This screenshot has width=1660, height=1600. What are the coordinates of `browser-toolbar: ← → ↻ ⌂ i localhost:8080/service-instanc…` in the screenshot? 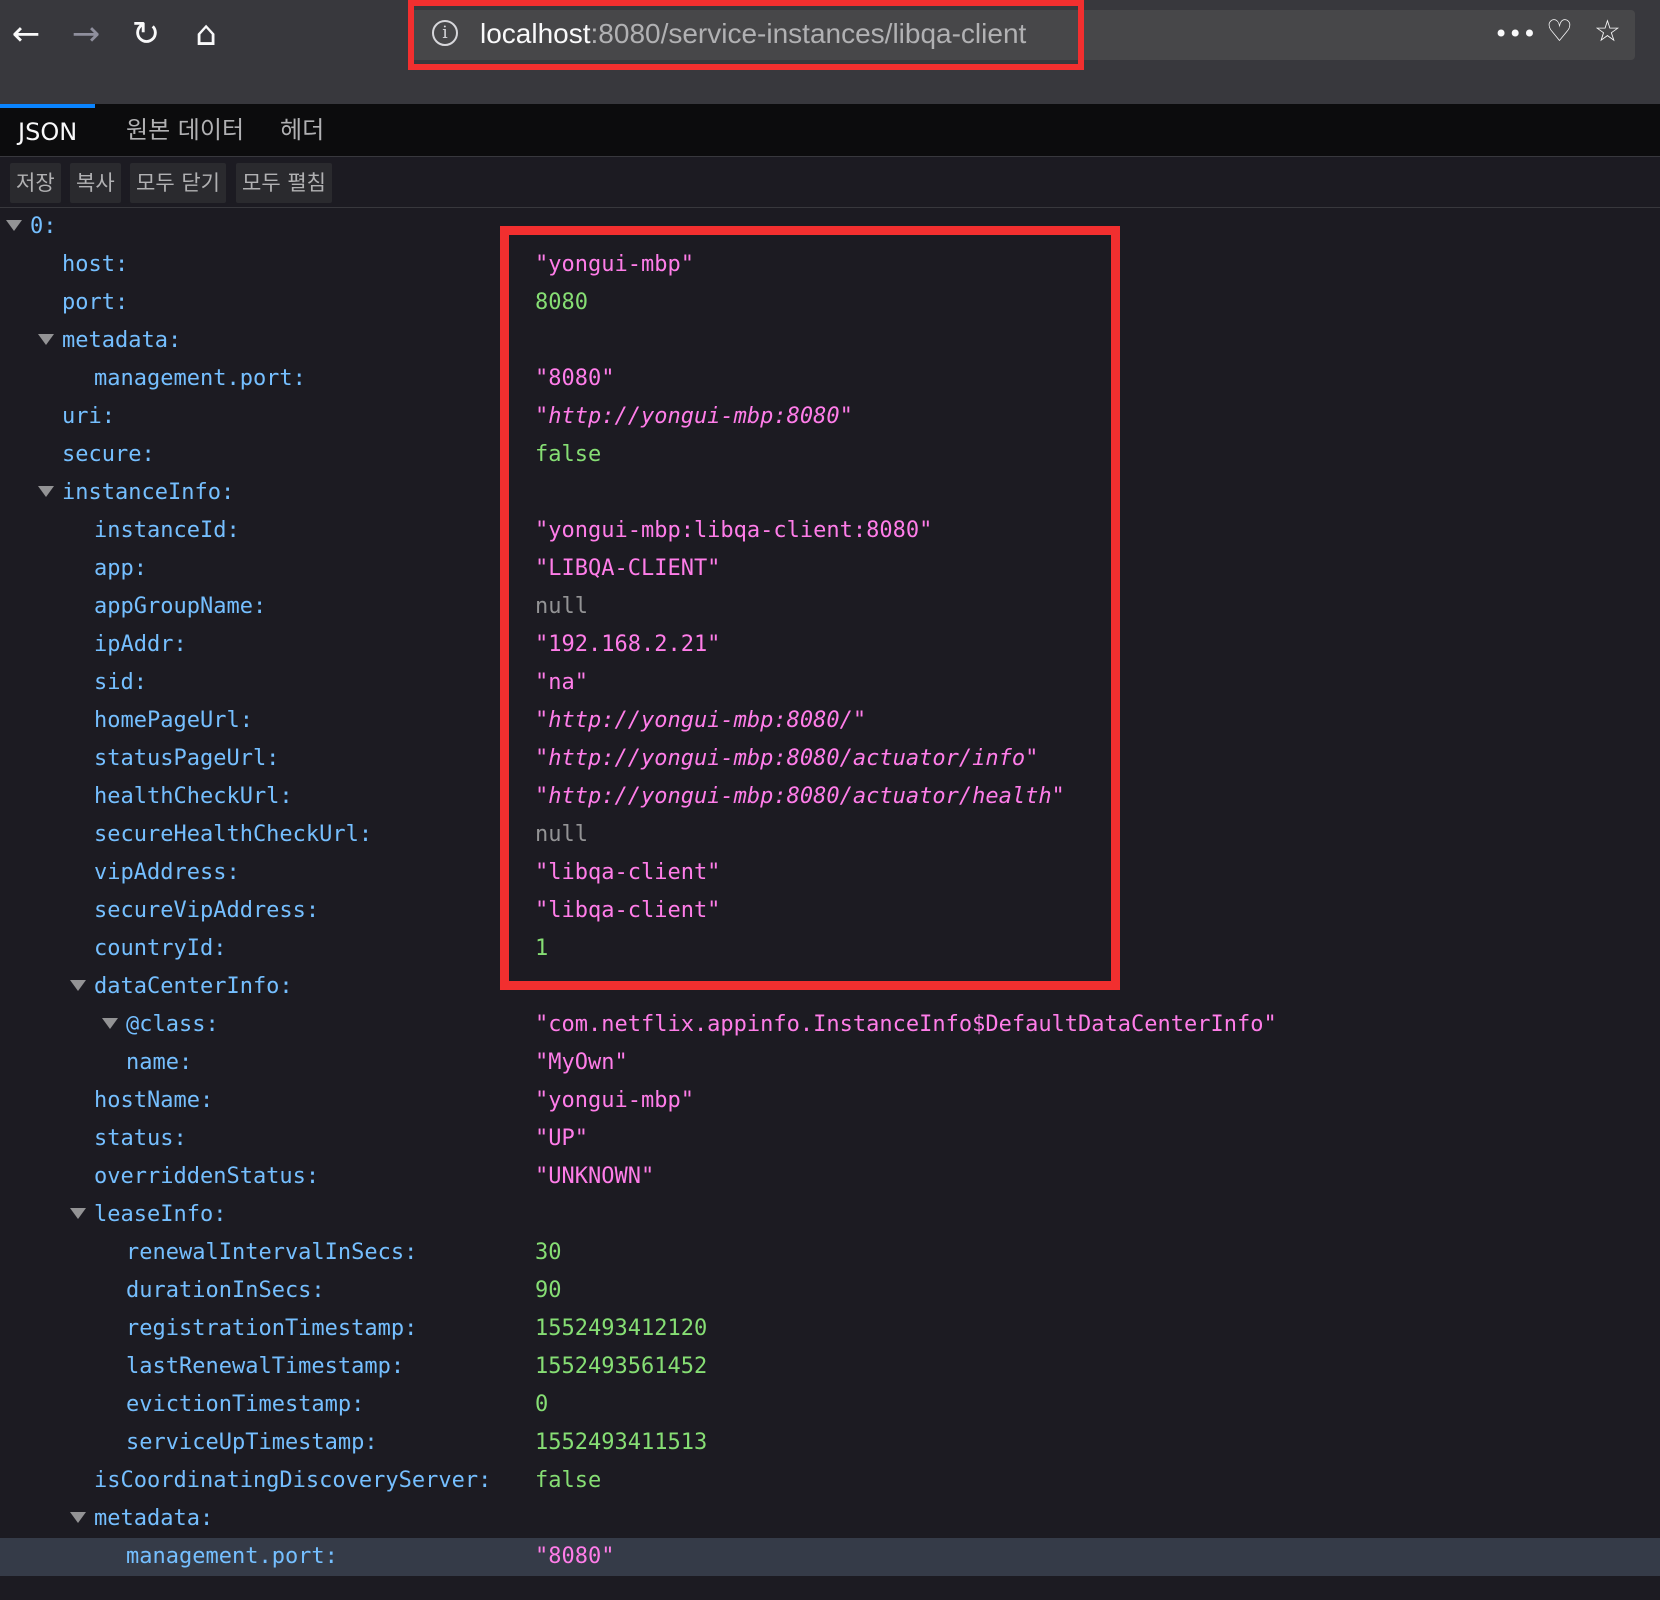 It's located at (830, 52).